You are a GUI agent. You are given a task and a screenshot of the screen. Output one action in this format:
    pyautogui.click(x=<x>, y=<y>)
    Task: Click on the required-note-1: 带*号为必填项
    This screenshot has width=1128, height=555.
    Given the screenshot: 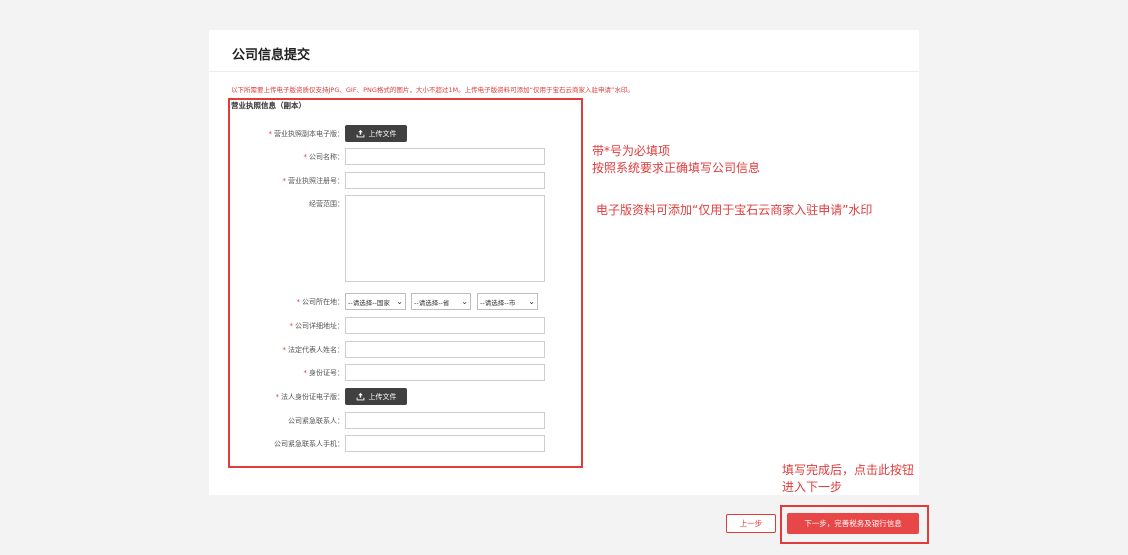 What is the action you would take?
    pyautogui.click(x=631, y=151)
    